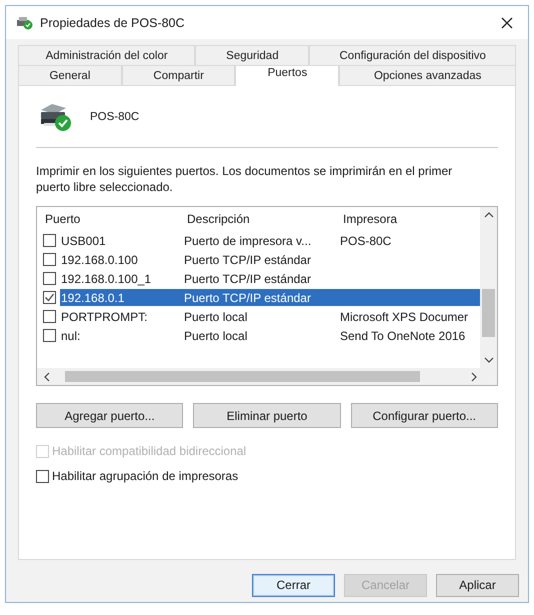 This screenshot has width=534, height=615. I want to click on table-cell: POS-80C, so click(366, 241).